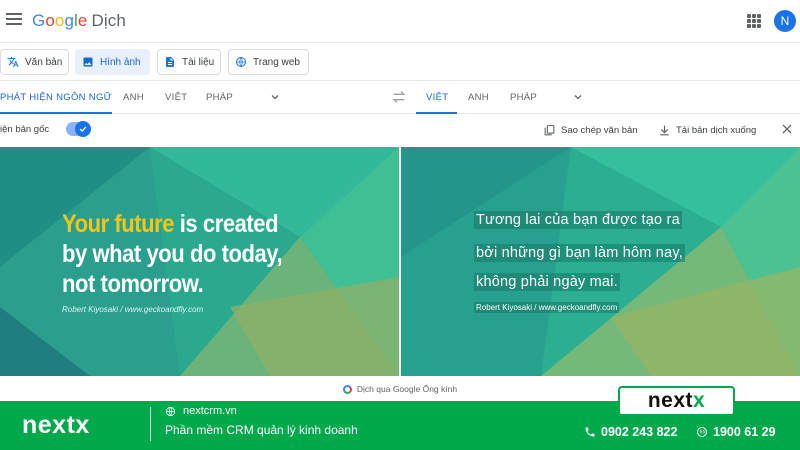 The width and height of the screenshot is (800, 450). Describe the element at coordinates (547, 307) in the screenshot. I see `translated-author: Robert Kiyosaki / www.geckoandfly.com` at that location.